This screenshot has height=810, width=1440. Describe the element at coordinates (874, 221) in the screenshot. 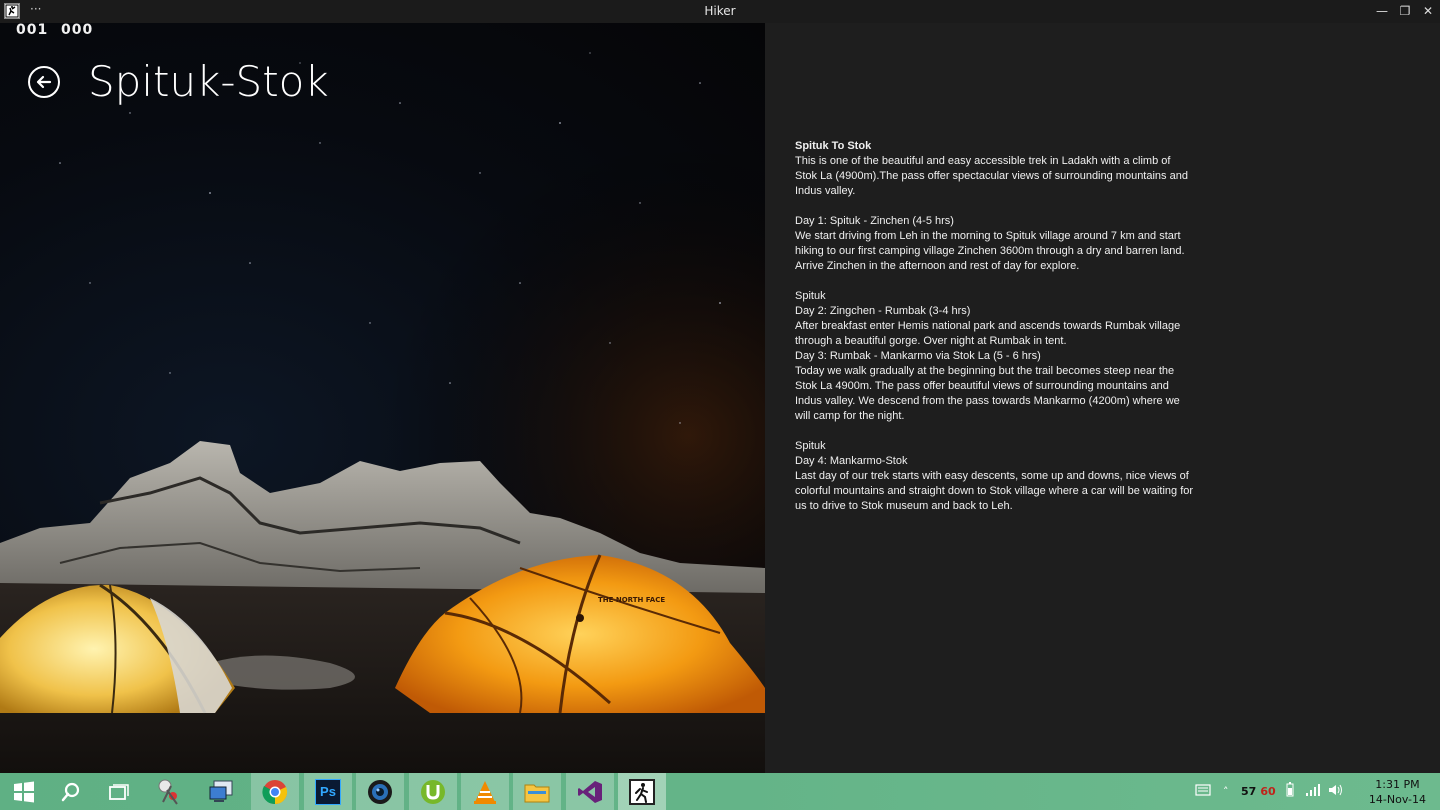

I see `day1-title: Day 1: Spituk - Zinchen (4-5 hrs)` at that location.